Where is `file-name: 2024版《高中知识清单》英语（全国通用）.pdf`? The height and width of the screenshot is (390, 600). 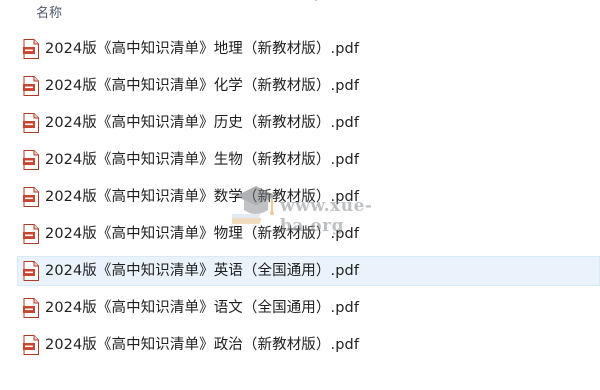 file-name: 2024版《高中知识清单》英语（全国通用）.pdf is located at coordinates (202, 271).